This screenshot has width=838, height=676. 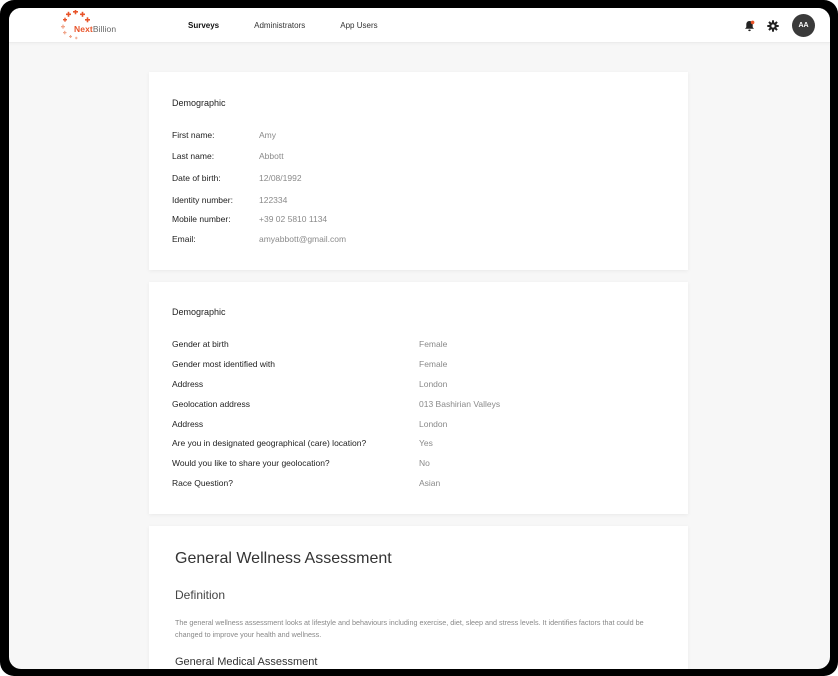 What do you see at coordinates (246, 662) in the screenshot?
I see `medical-assessment-heading: General Medical Assessment` at bounding box center [246, 662].